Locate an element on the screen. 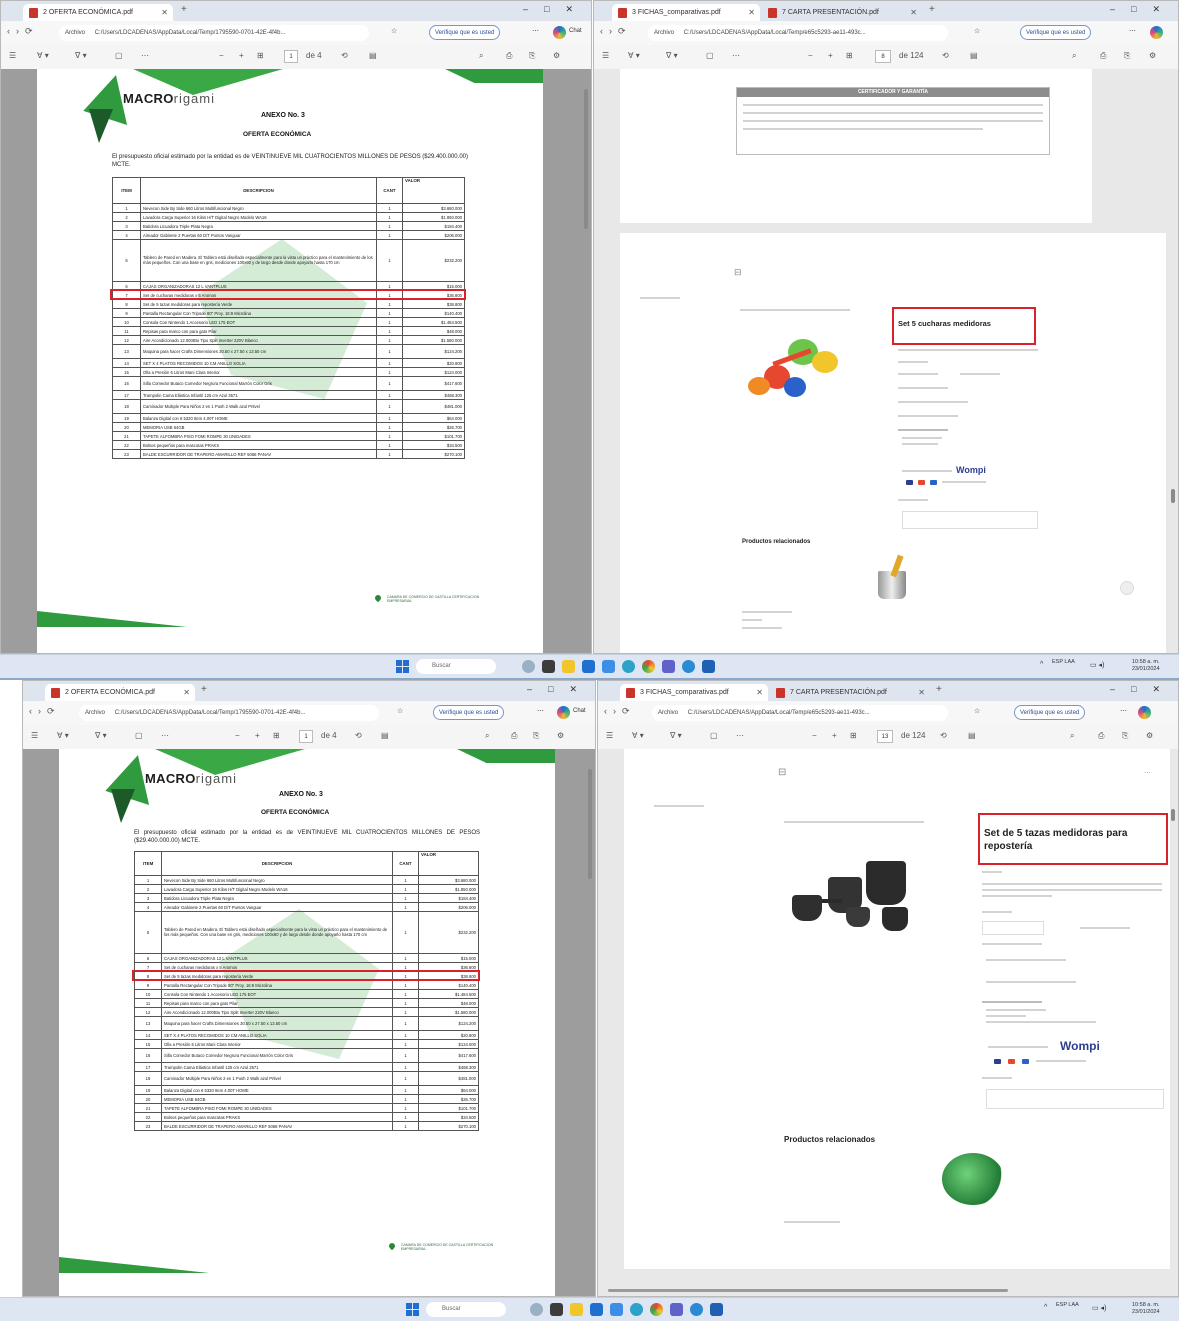  tray-language: ESP LAA is located at coordinates (1063, 662).